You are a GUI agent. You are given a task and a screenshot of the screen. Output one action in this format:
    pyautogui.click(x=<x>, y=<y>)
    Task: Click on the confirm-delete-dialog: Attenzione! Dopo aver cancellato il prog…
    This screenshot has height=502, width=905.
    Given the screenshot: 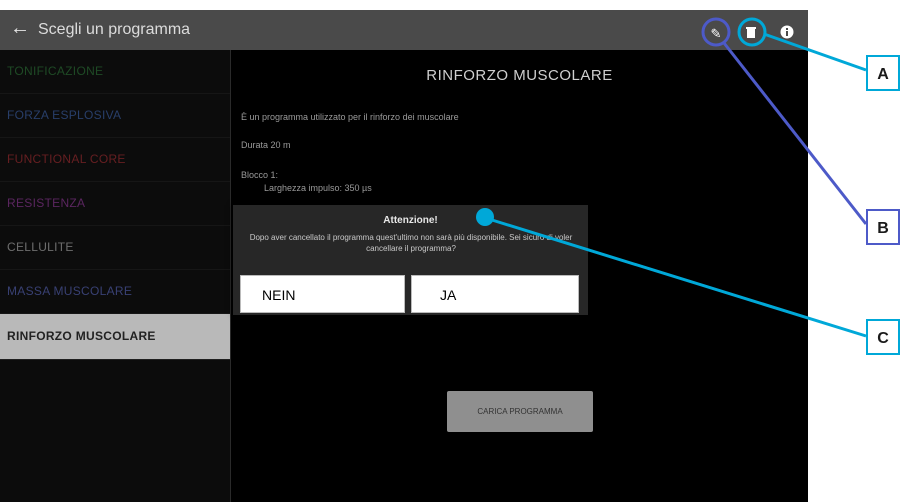 What is the action you would take?
    pyautogui.click(x=410, y=260)
    